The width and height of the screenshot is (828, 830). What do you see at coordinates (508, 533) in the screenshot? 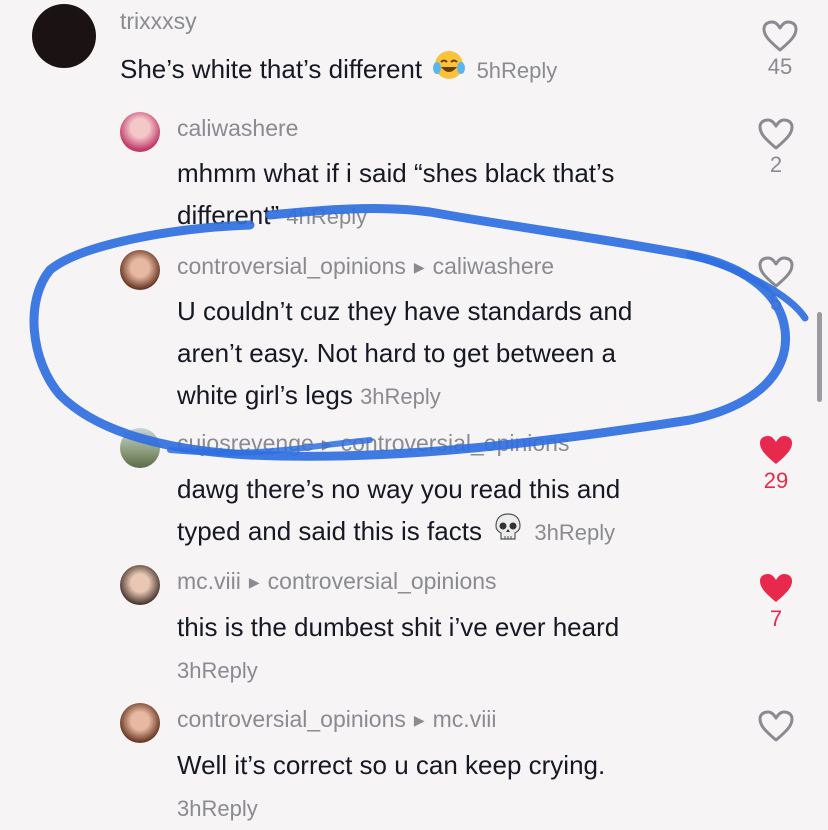
I see `skull-emoji` at bounding box center [508, 533].